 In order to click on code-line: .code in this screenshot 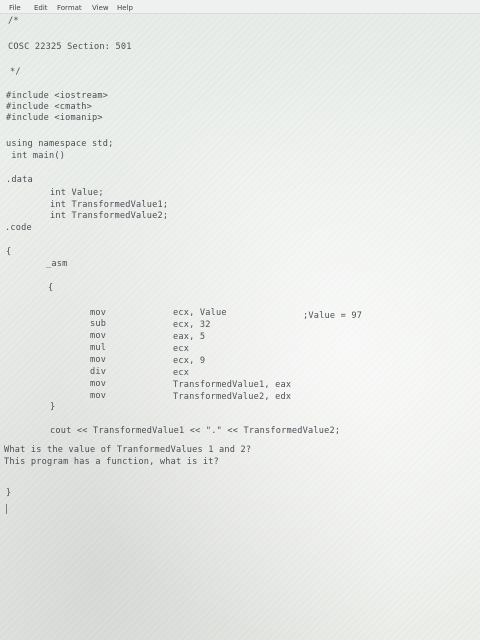, I will do `click(18, 228)`.